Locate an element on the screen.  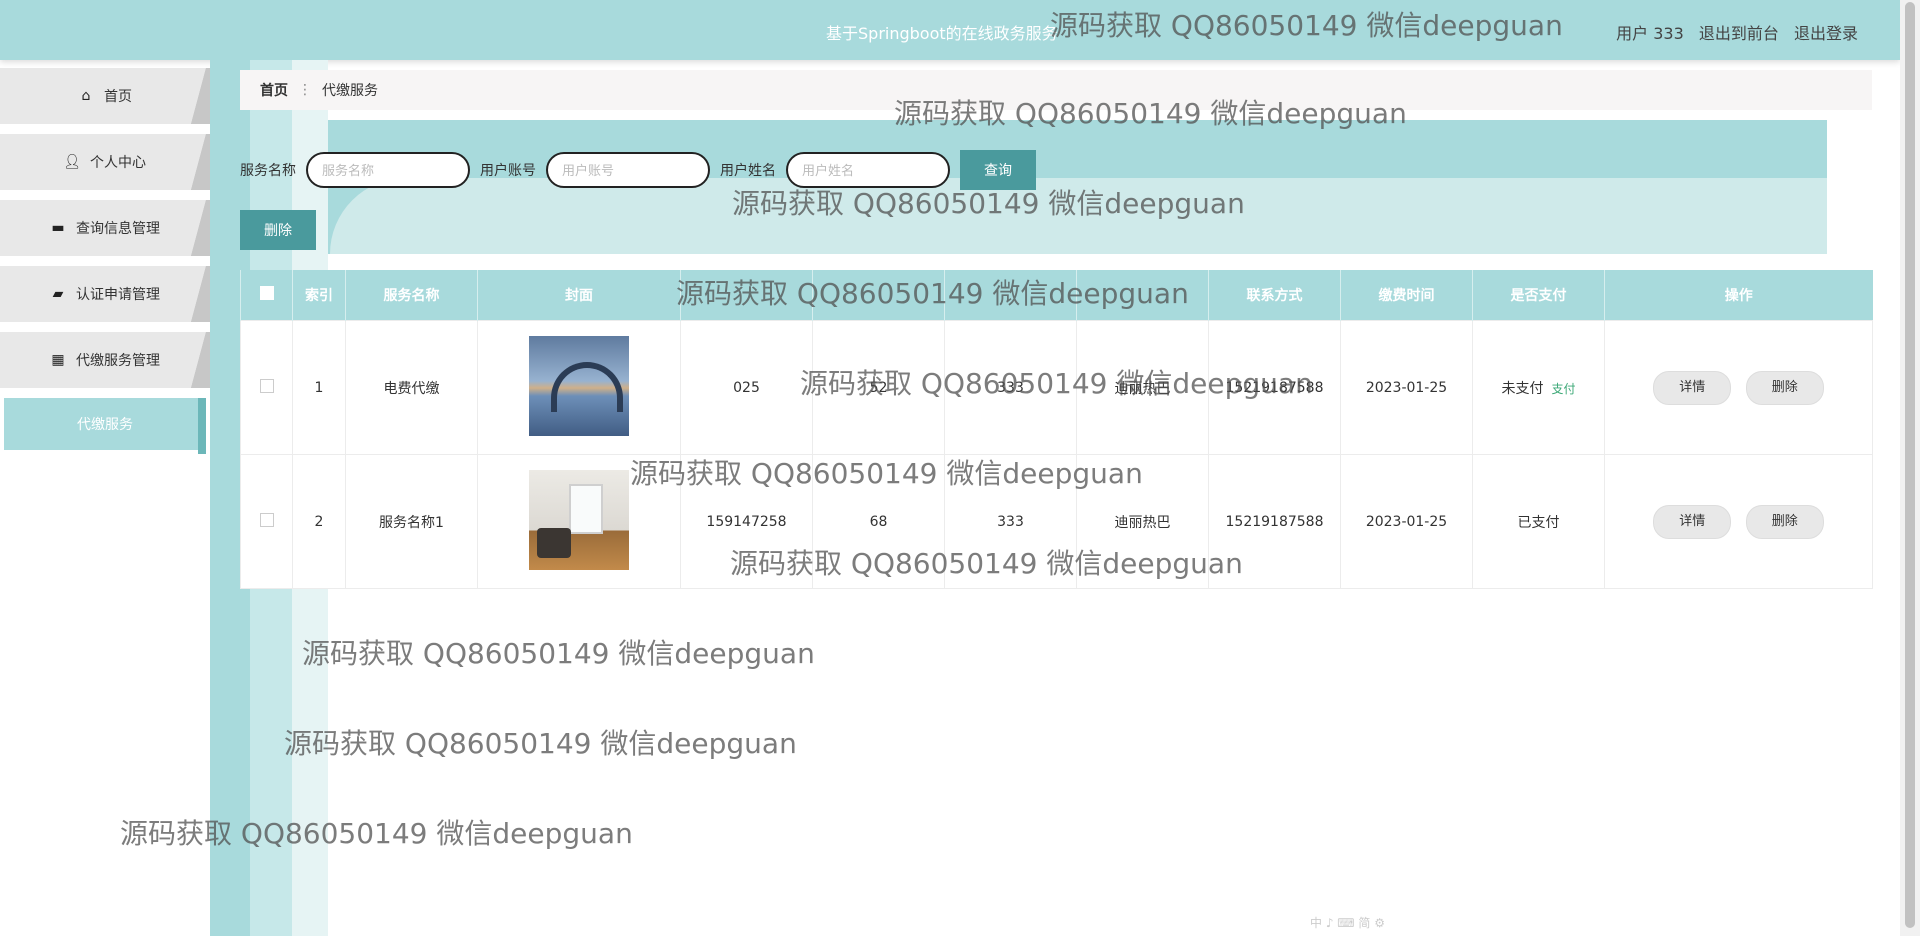
sidebar-item-payment-service: ▦ 代缴服务管理 is located at coordinates (105, 360).